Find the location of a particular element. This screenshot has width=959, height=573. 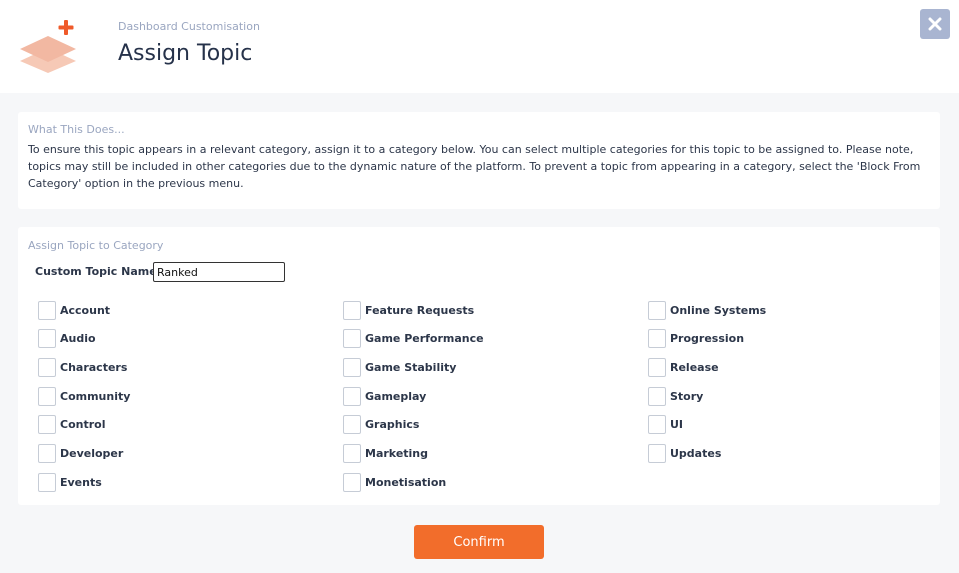

category-checkbox-developer: Developer is located at coordinates (80, 453).